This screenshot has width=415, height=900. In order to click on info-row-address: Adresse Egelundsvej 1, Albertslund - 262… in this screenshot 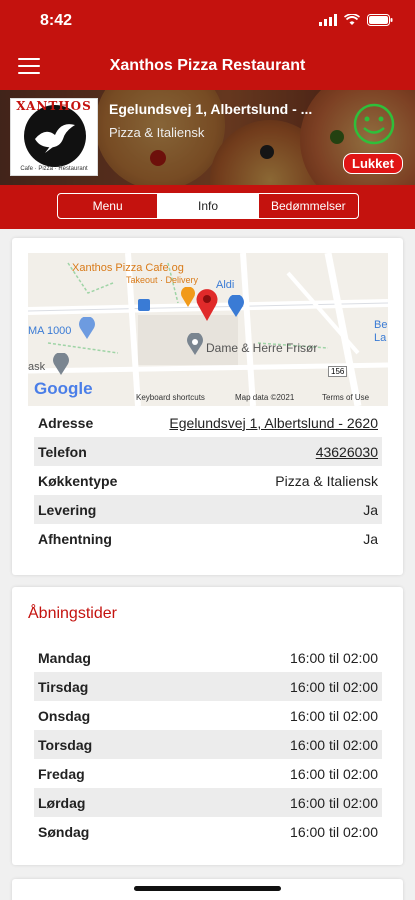, I will do `click(208, 422)`.